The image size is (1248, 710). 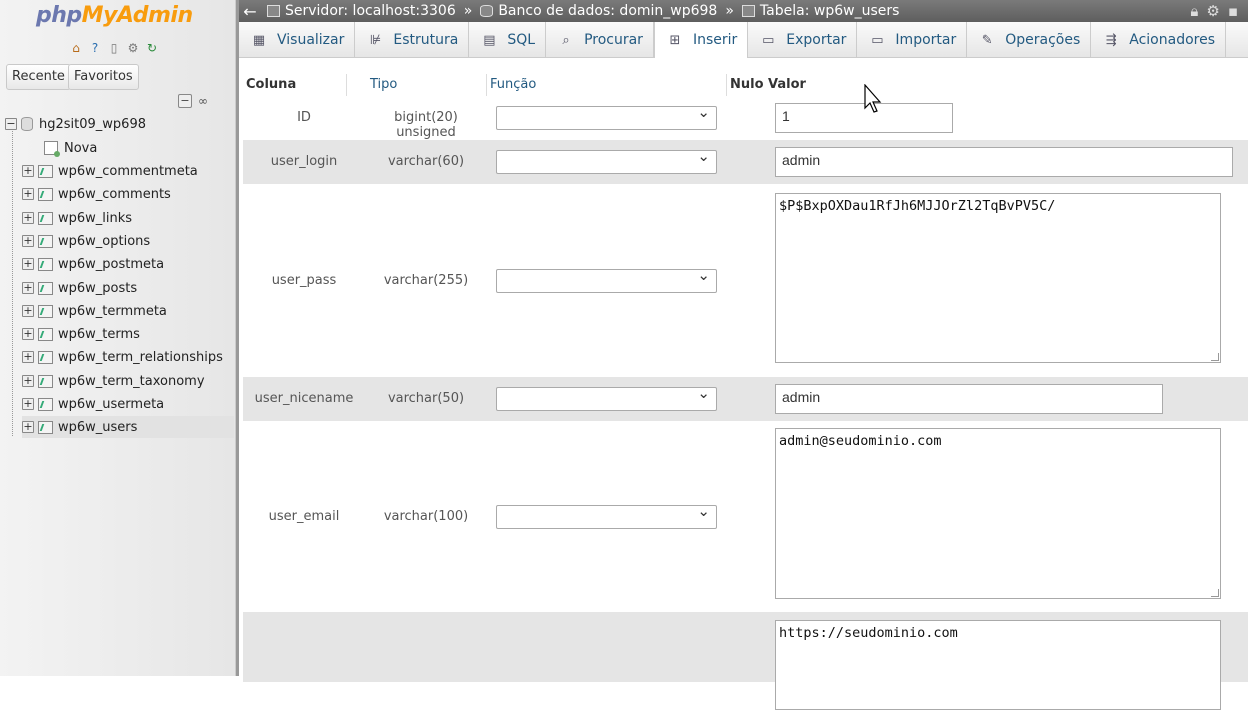 What do you see at coordinates (131, 381) in the screenshot?
I see `table-name: wp6w_term_taxonomy` at bounding box center [131, 381].